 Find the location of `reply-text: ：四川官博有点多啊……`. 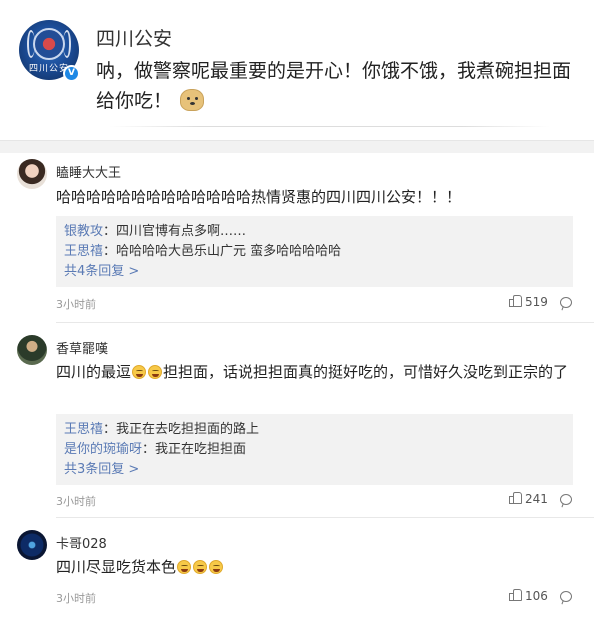

reply-text: ：四川官博有点多啊…… is located at coordinates (175, 231).